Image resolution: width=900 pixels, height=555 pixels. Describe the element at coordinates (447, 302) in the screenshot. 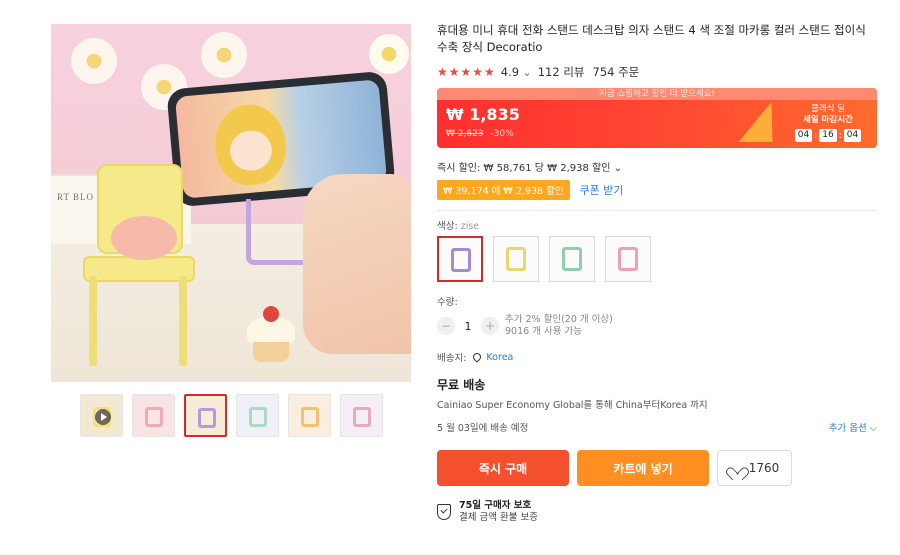

I see `quantity-label: 수량:` at that location.